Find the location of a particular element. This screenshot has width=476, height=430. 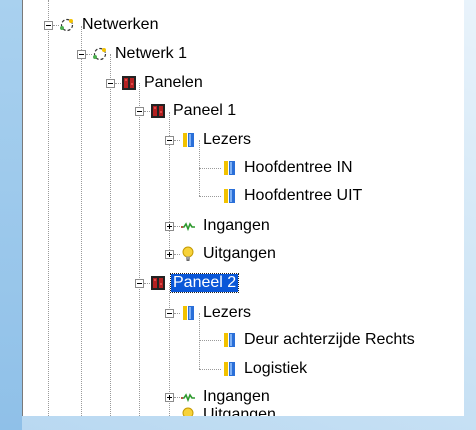

collapse-button-netwerk1 is located at coordinates (81, 54).